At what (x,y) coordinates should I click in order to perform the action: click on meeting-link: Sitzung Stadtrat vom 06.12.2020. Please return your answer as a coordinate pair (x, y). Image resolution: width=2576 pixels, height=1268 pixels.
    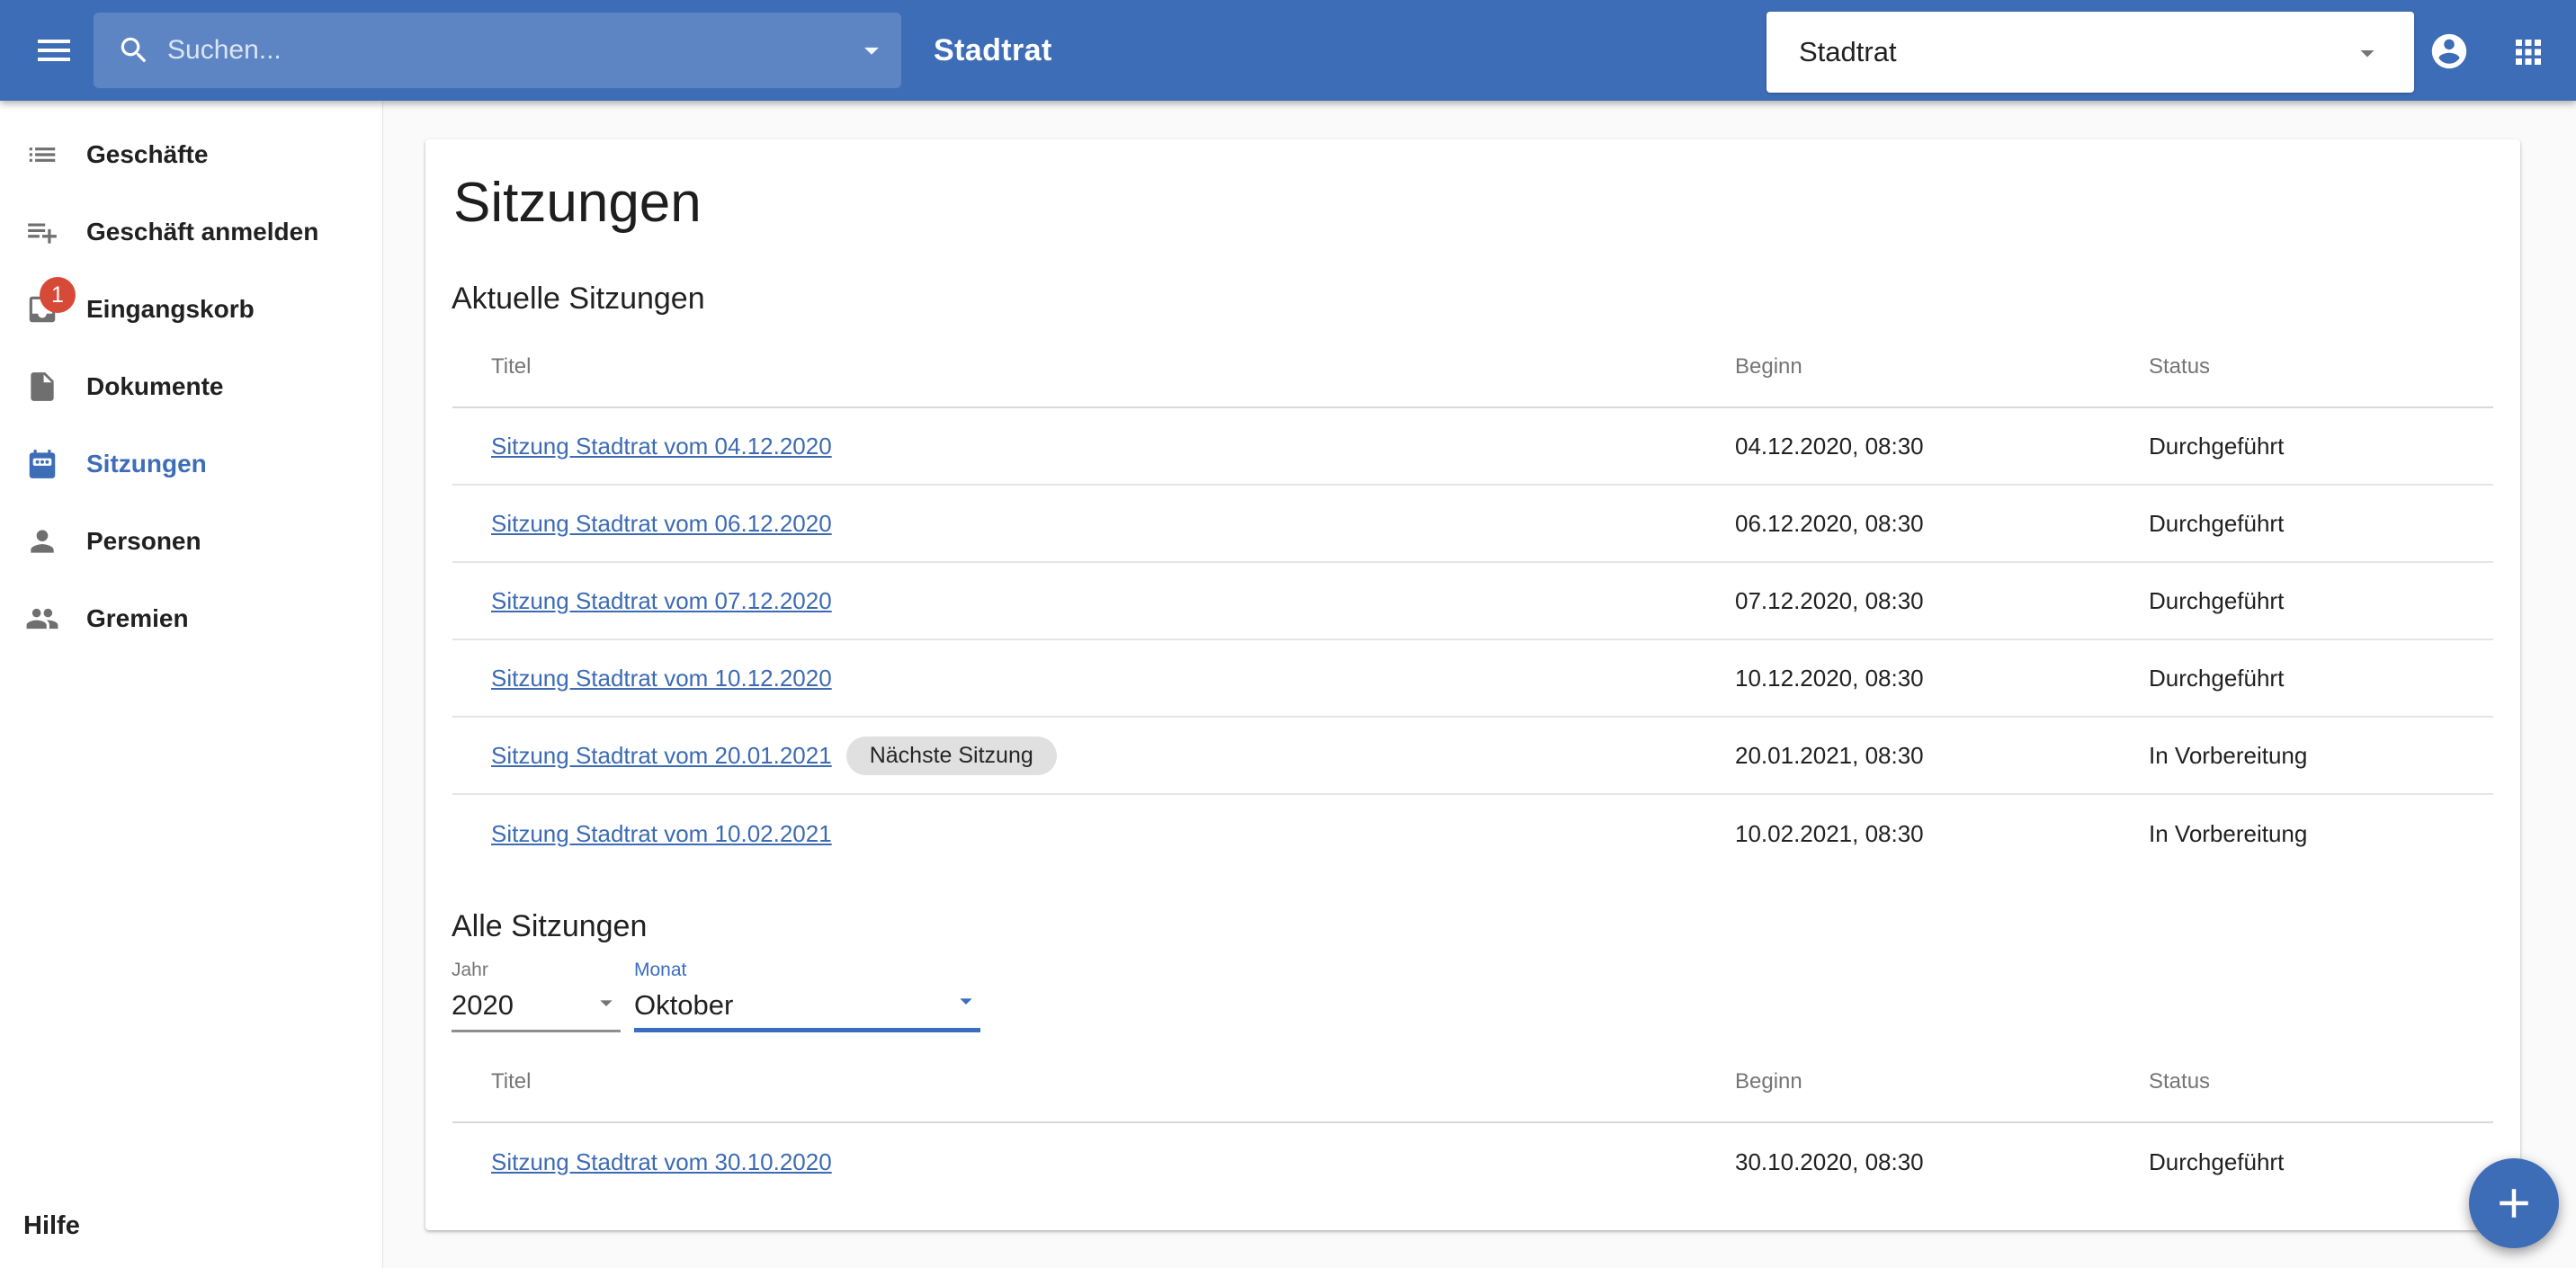
    Looking at the image, I should click on (661, 524).